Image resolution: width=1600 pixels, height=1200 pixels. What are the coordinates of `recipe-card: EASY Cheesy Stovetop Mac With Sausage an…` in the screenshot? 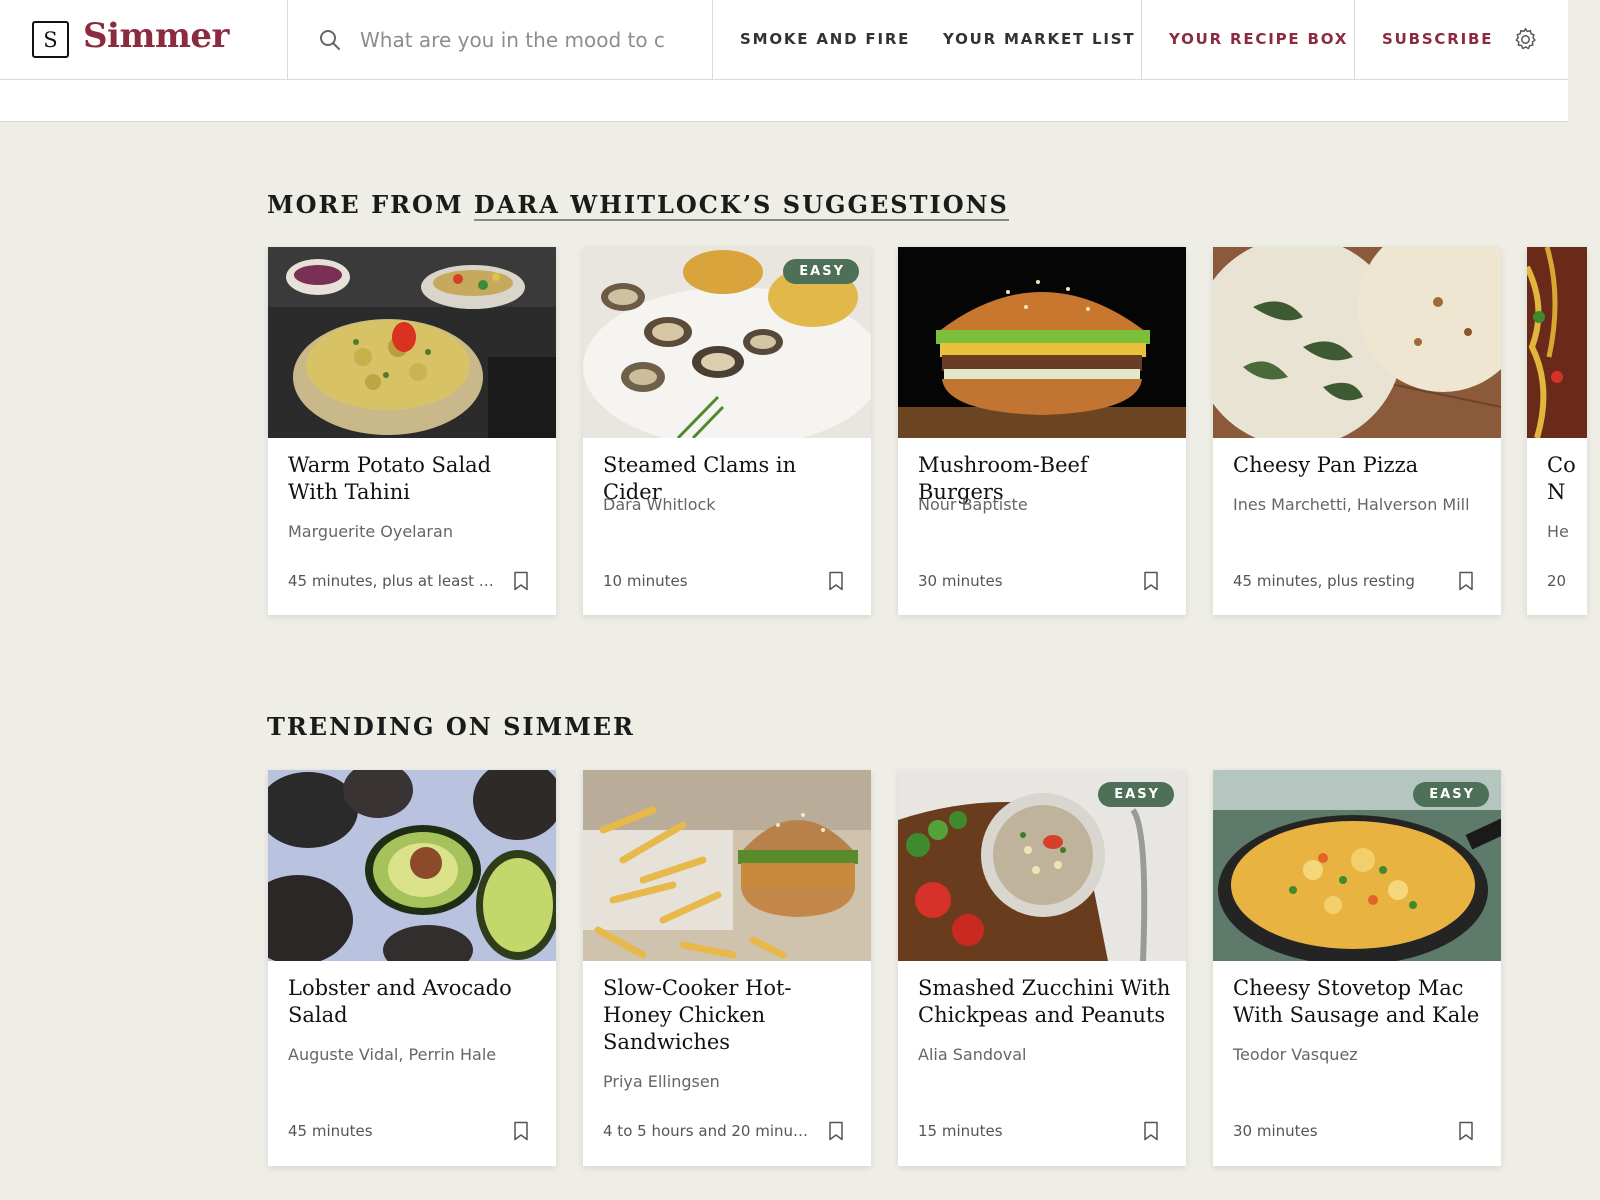 It's located at (1357, 968).